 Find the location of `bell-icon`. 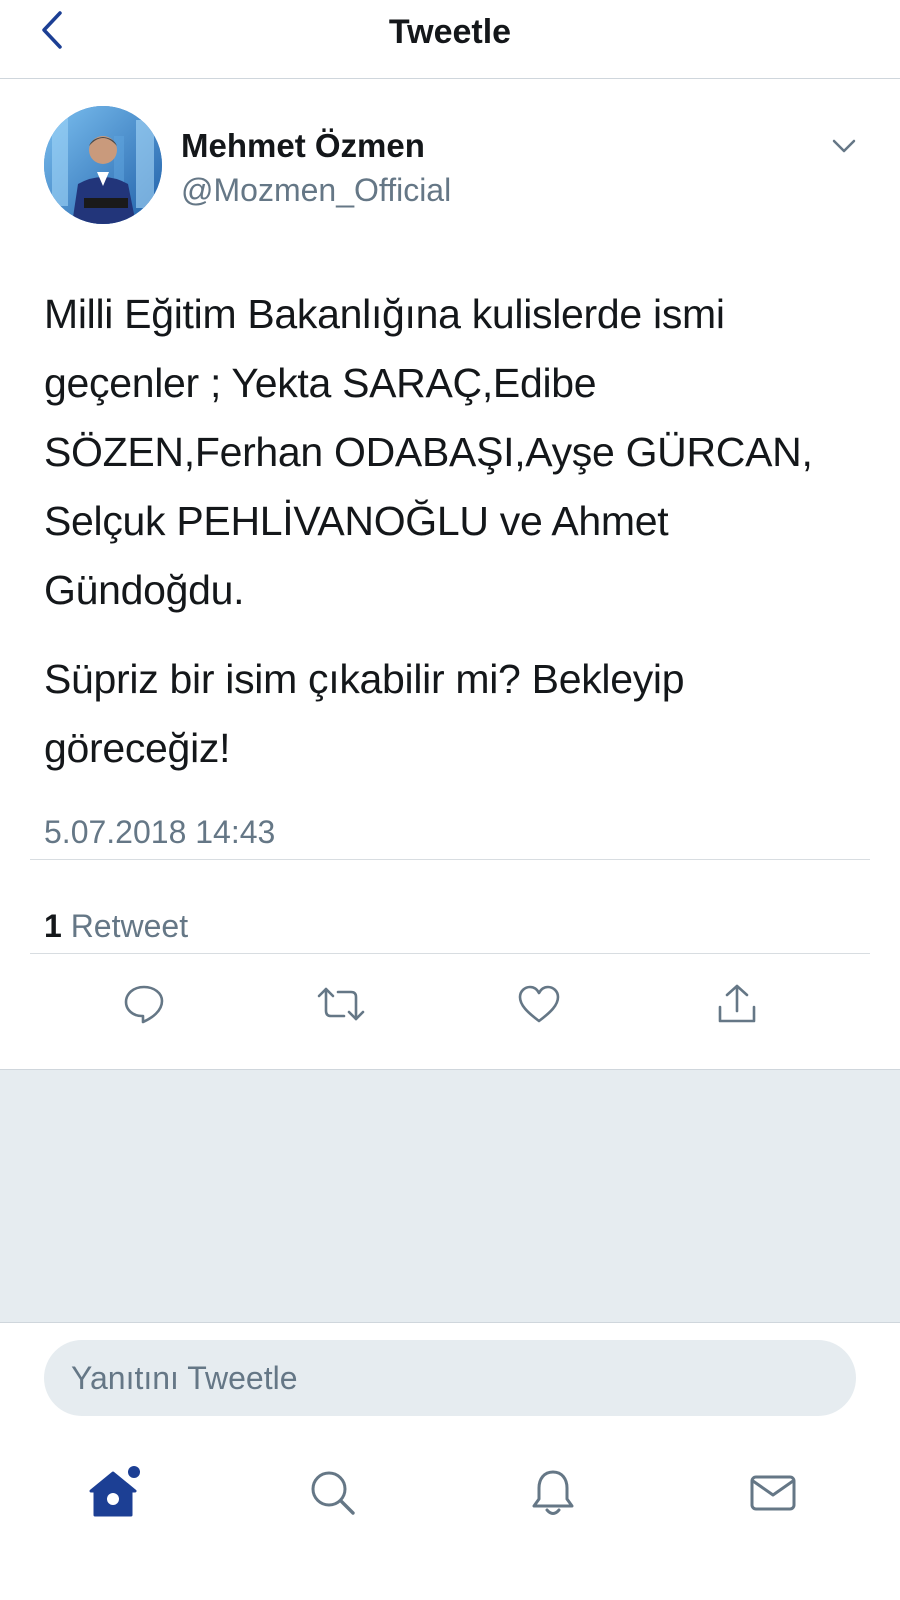

bell-icon is located at coordinates (553, 1495).